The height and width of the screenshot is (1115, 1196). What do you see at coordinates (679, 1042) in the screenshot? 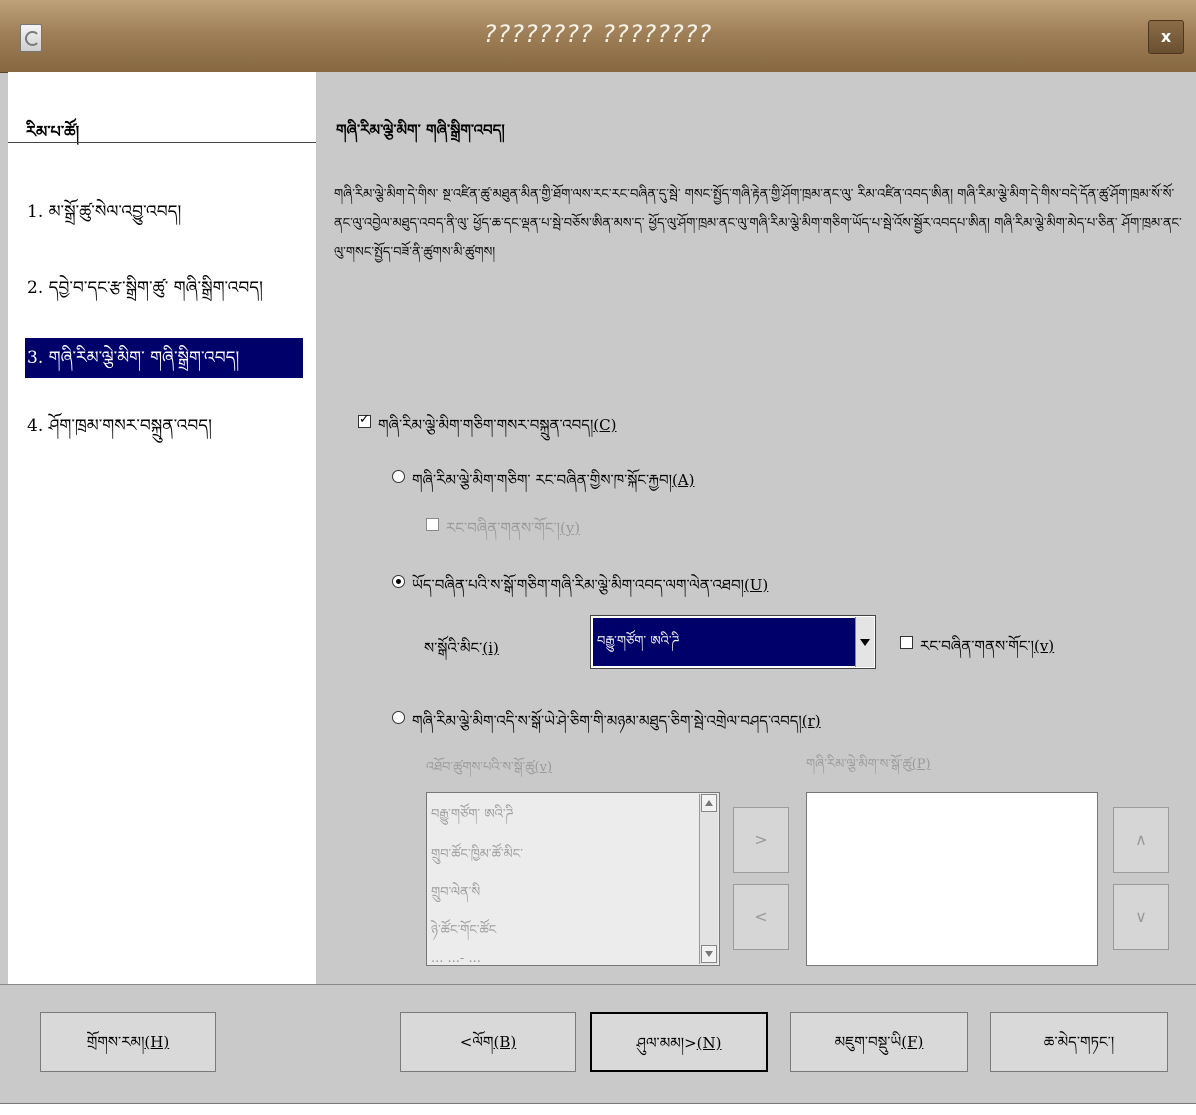
I see `next-button: ཤུལ་མམ།>(N)` at bounding box center [679, 1042].